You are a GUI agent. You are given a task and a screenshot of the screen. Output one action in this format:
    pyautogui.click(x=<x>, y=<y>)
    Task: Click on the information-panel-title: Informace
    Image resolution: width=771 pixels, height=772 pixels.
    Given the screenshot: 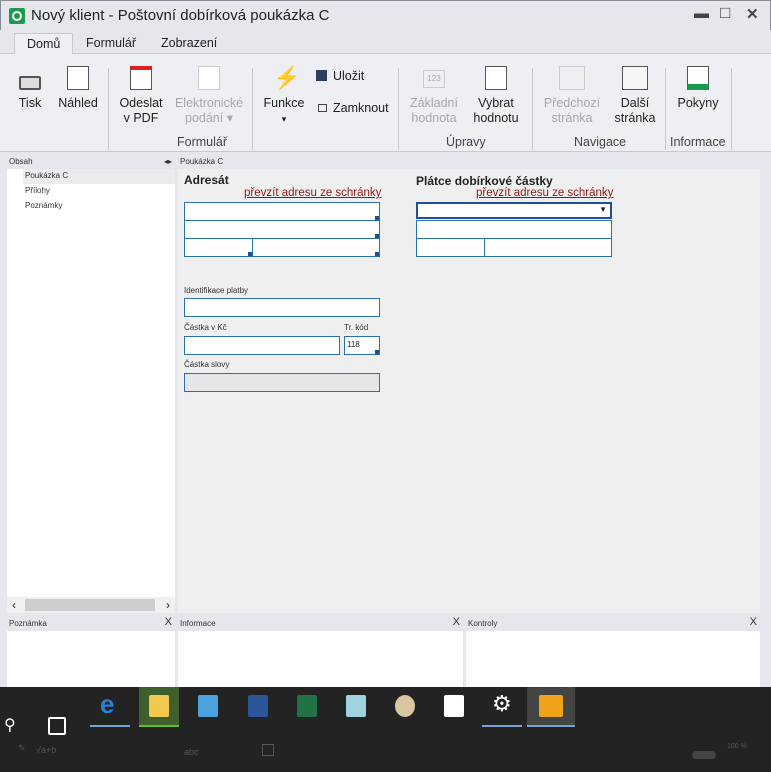 What is the action you would take?
    pyautogui.click(x=198, y=623)
    